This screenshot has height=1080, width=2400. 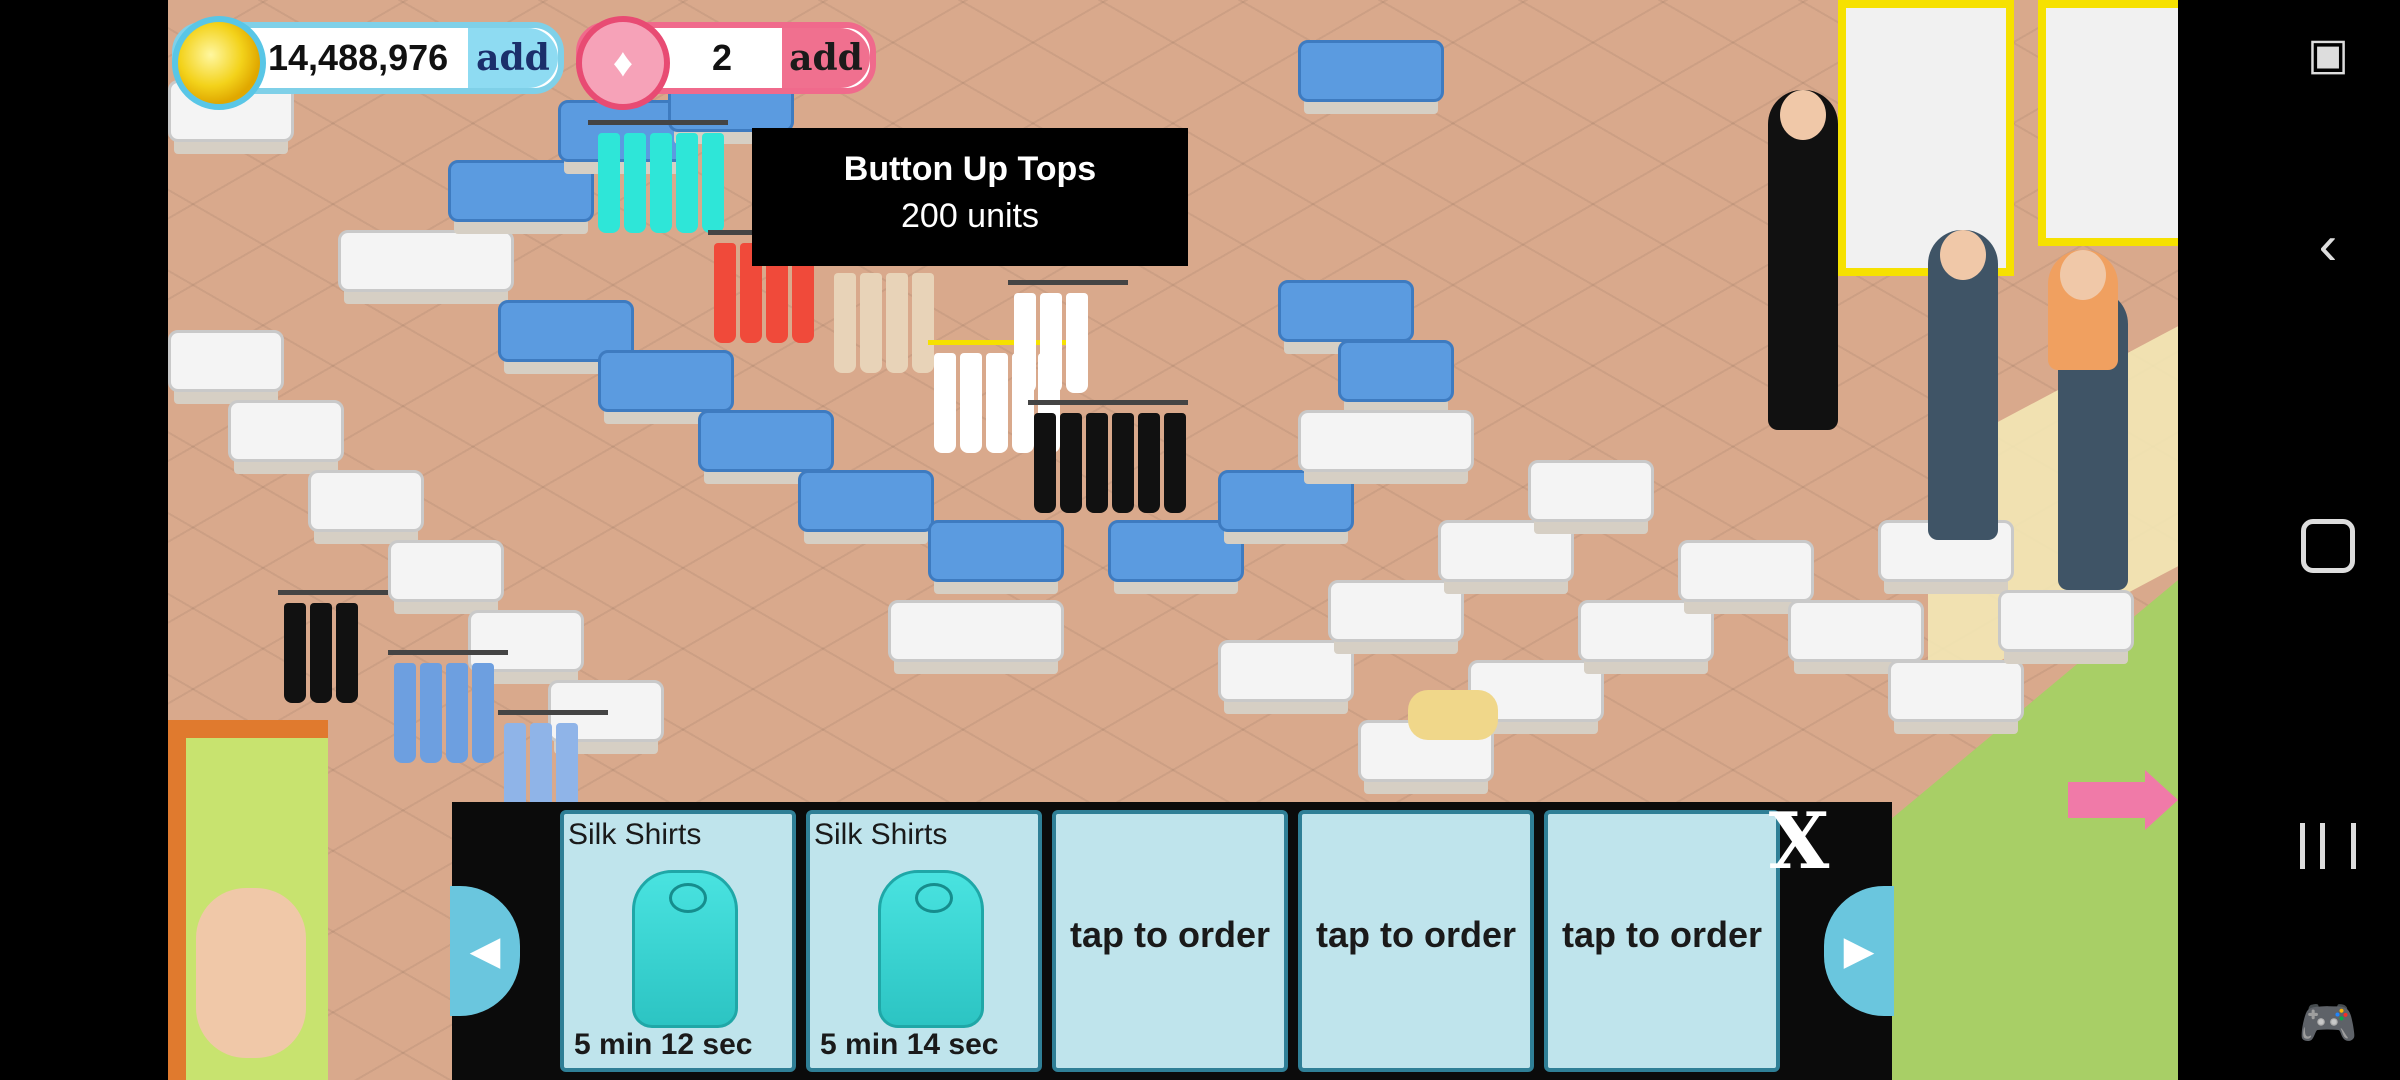 I want to click on item-tooltip: Button Up Tops 200 units, so click(x=970, y=197).